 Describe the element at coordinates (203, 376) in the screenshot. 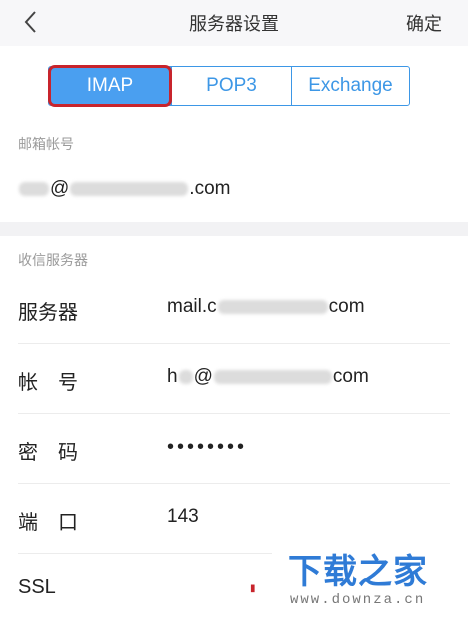

I see `account-at: @` at that location.